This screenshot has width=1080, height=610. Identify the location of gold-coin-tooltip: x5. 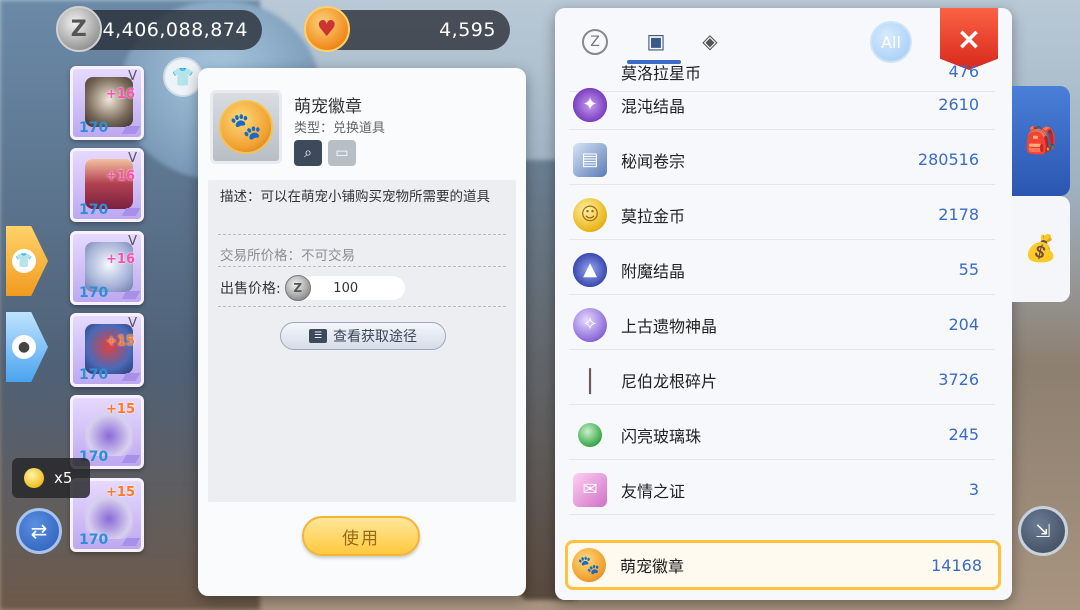
(51, 478).